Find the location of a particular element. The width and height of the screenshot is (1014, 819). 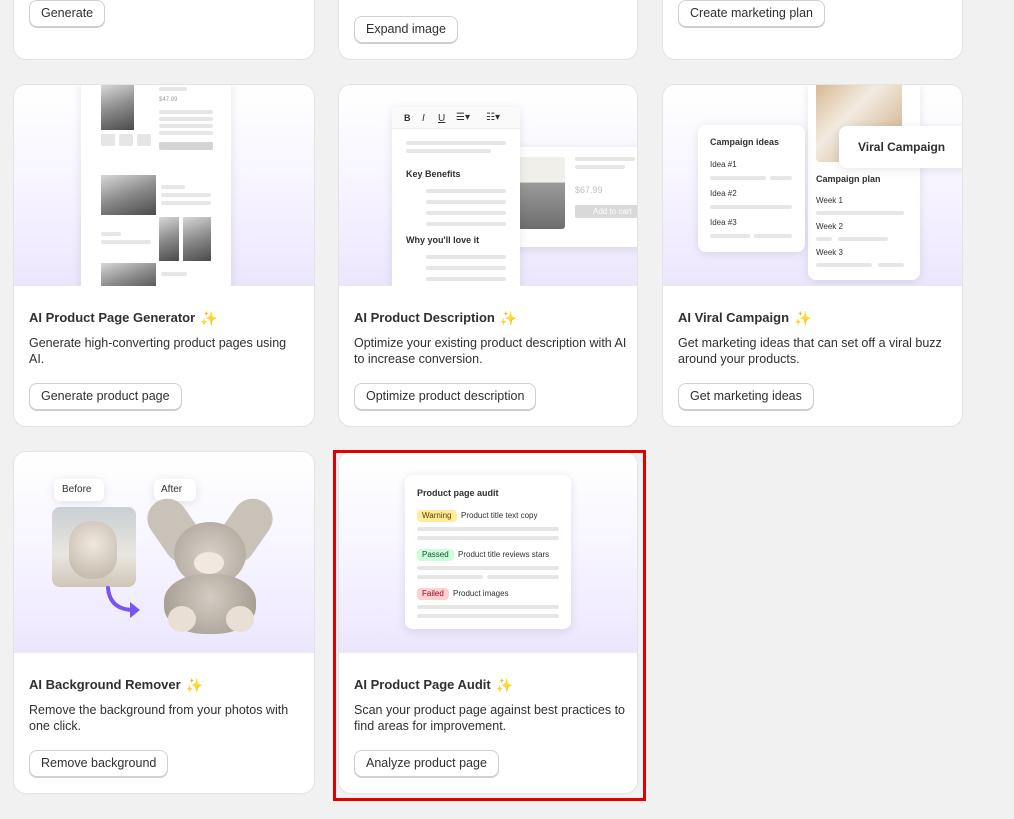

analyze-product-page-button: Analyze product page is located at coordinates (426, 763).